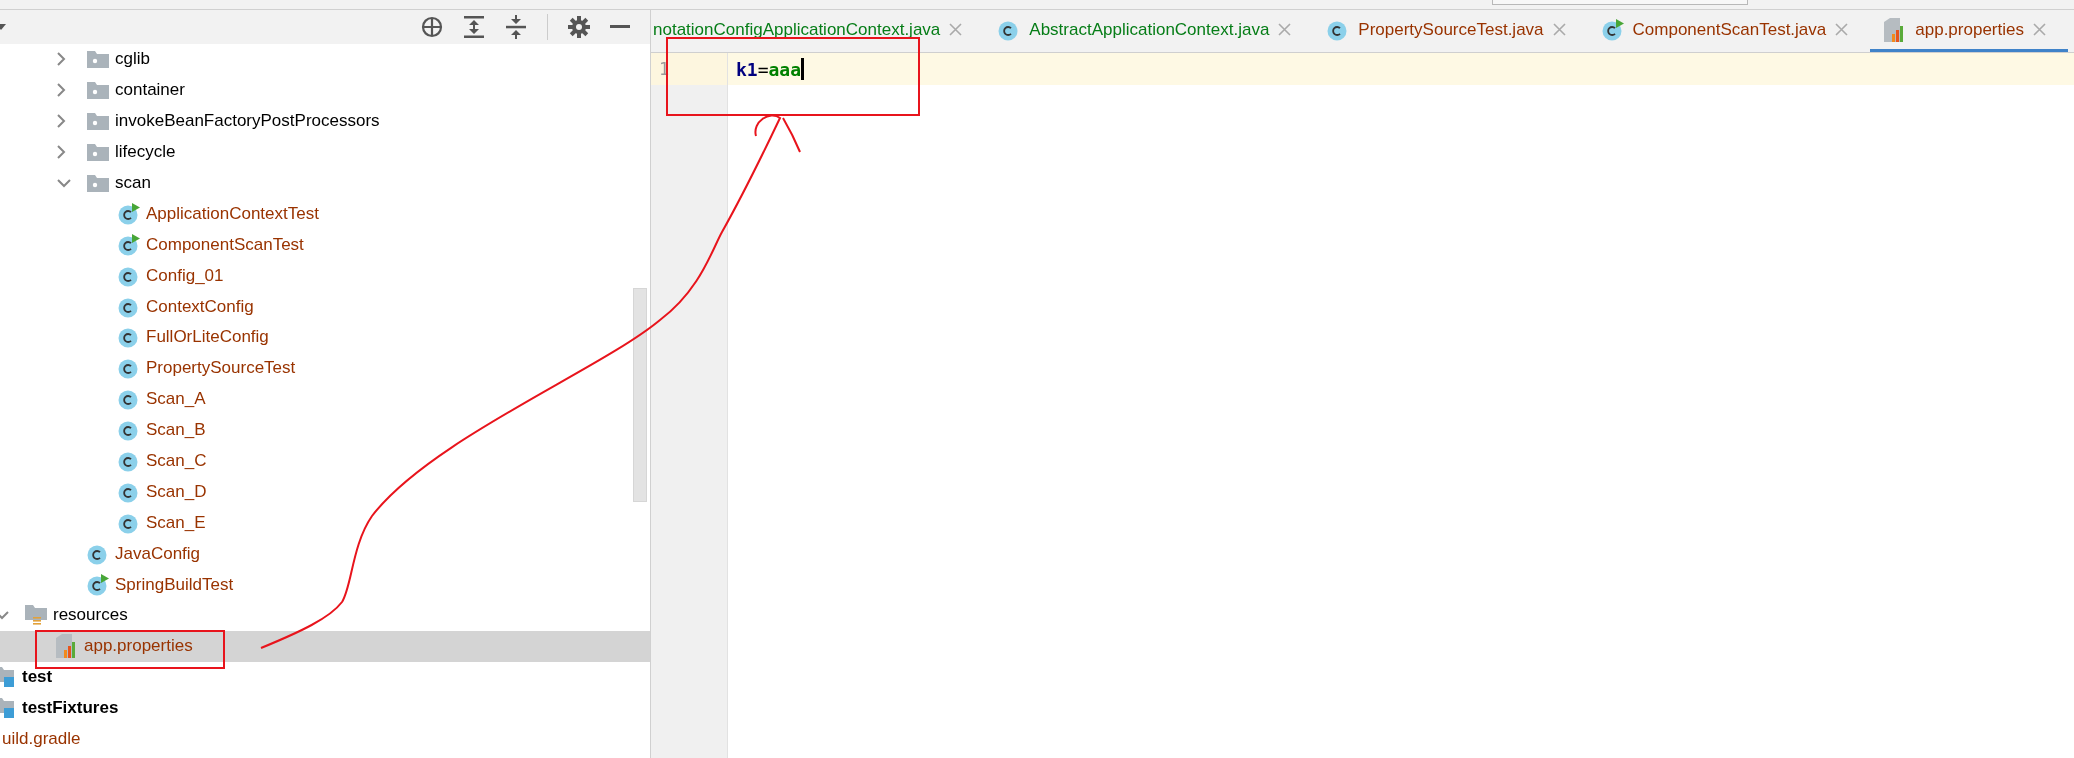 The width and height of the screenshot is (2074, 758). I want to click on tree-item: Scan_A, so click(325, 399).